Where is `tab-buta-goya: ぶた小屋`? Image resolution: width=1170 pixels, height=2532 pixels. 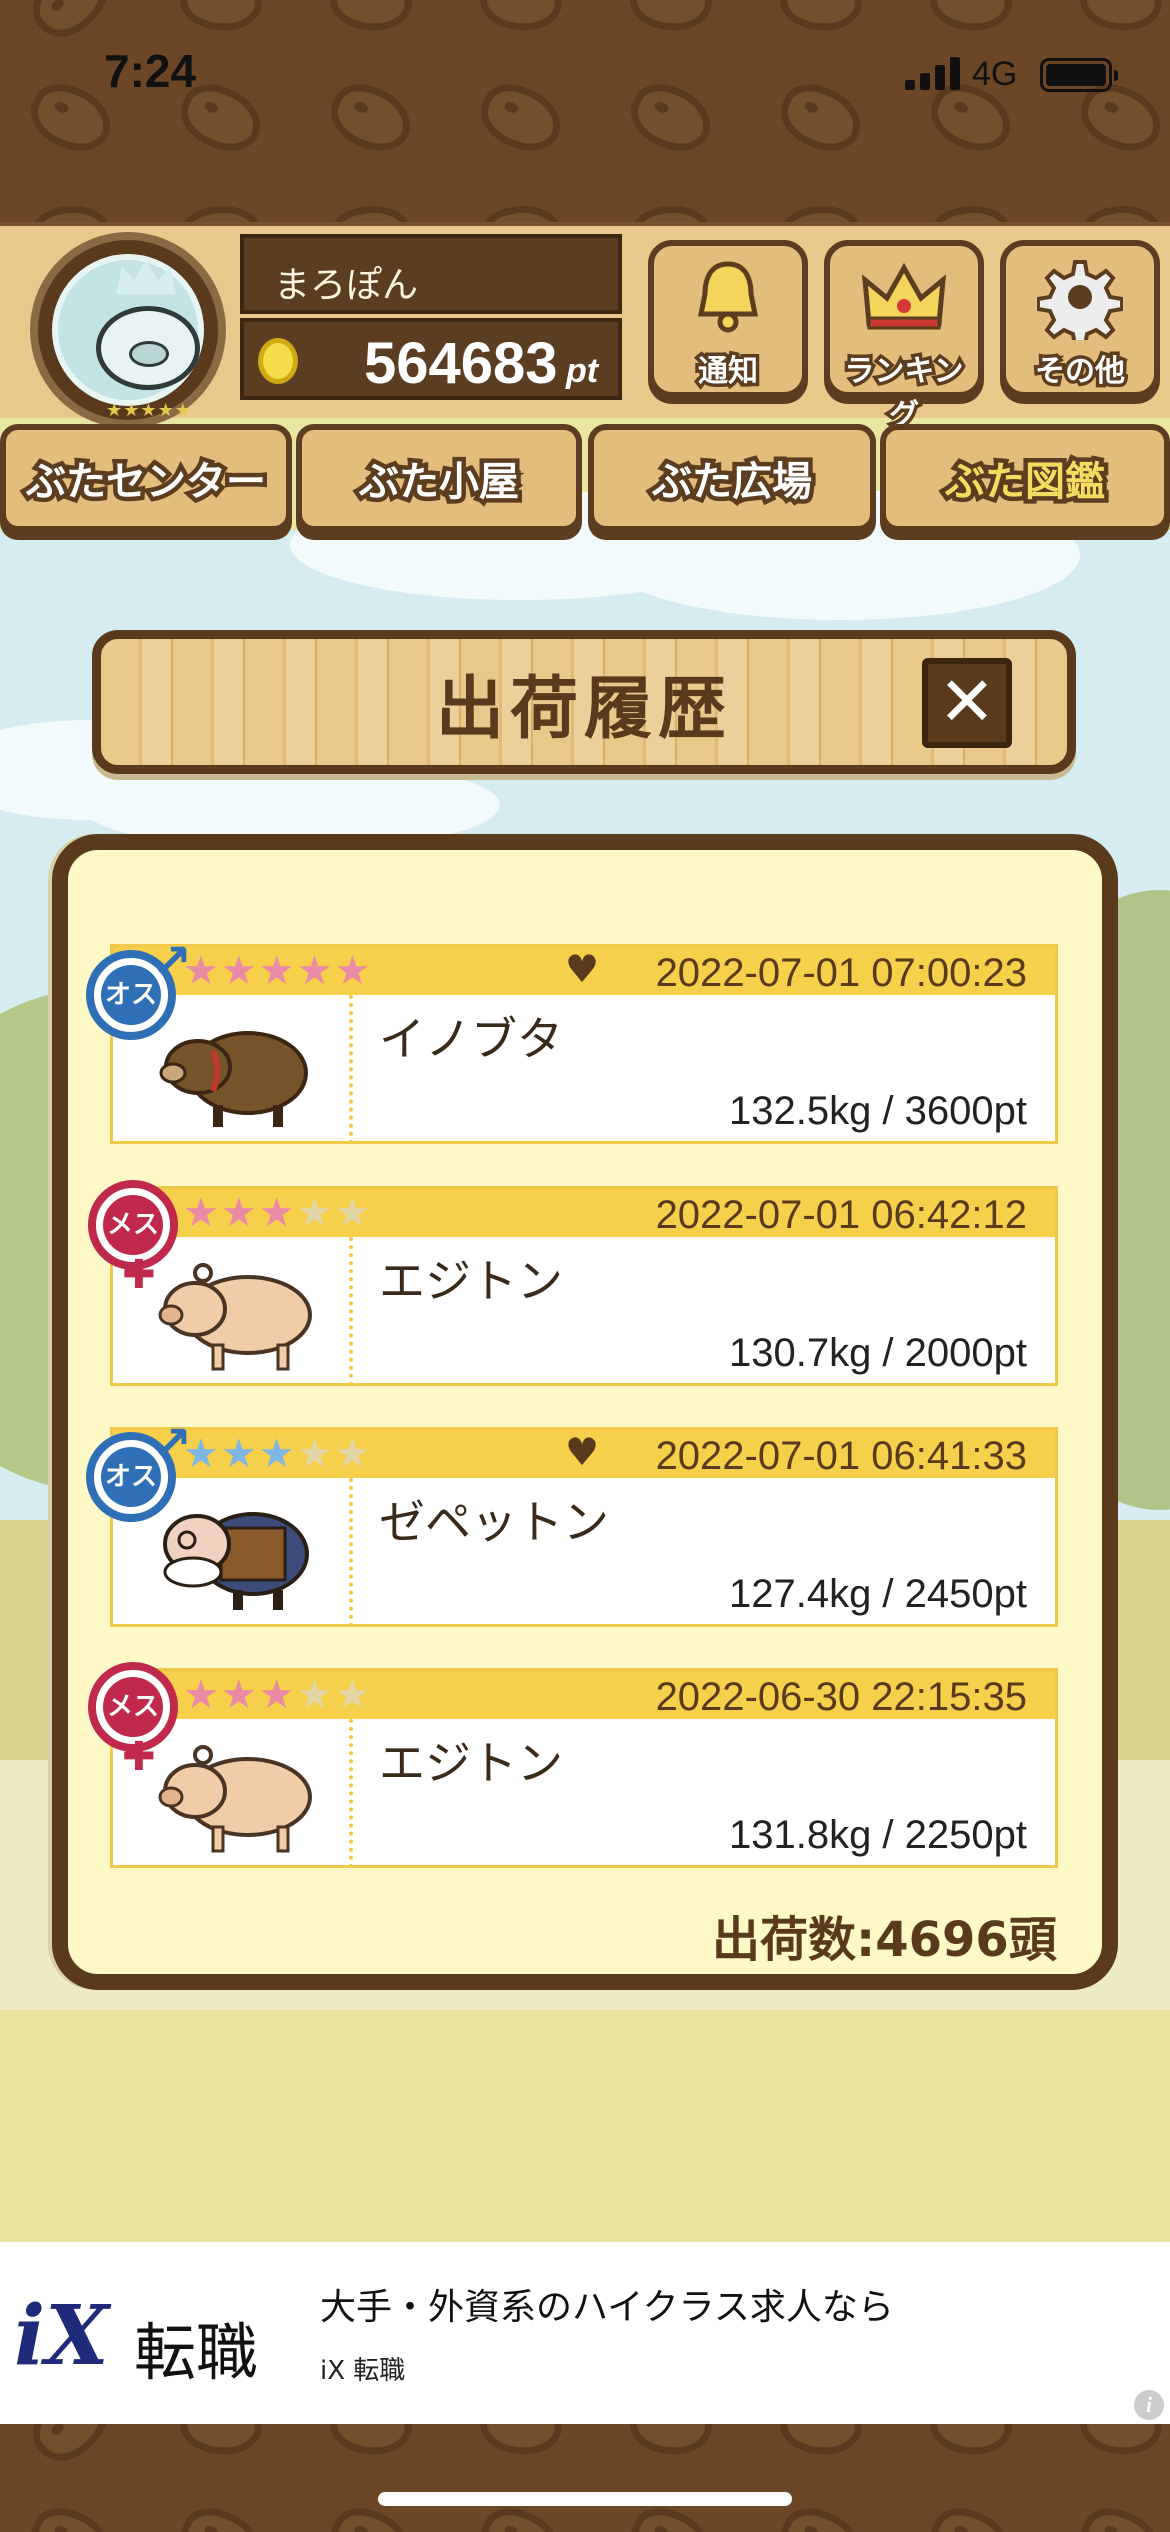 tab-buta-goya: ぶた小屋 is located at coordinates (439, 478).